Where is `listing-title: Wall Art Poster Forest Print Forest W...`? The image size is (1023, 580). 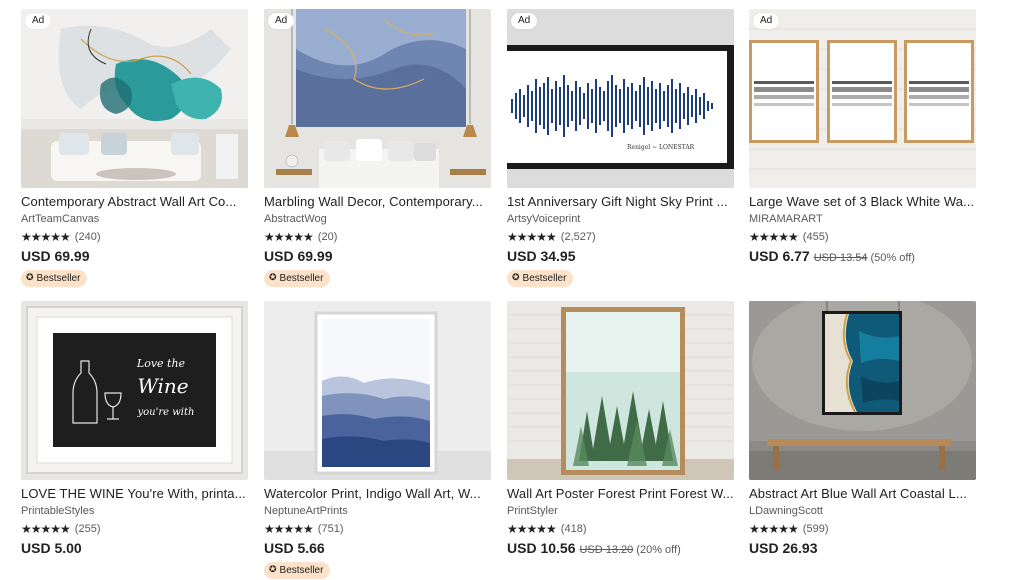 listing-title: Wall Art Poster Forest Print Forest W... is located at coordinates (620, 494).